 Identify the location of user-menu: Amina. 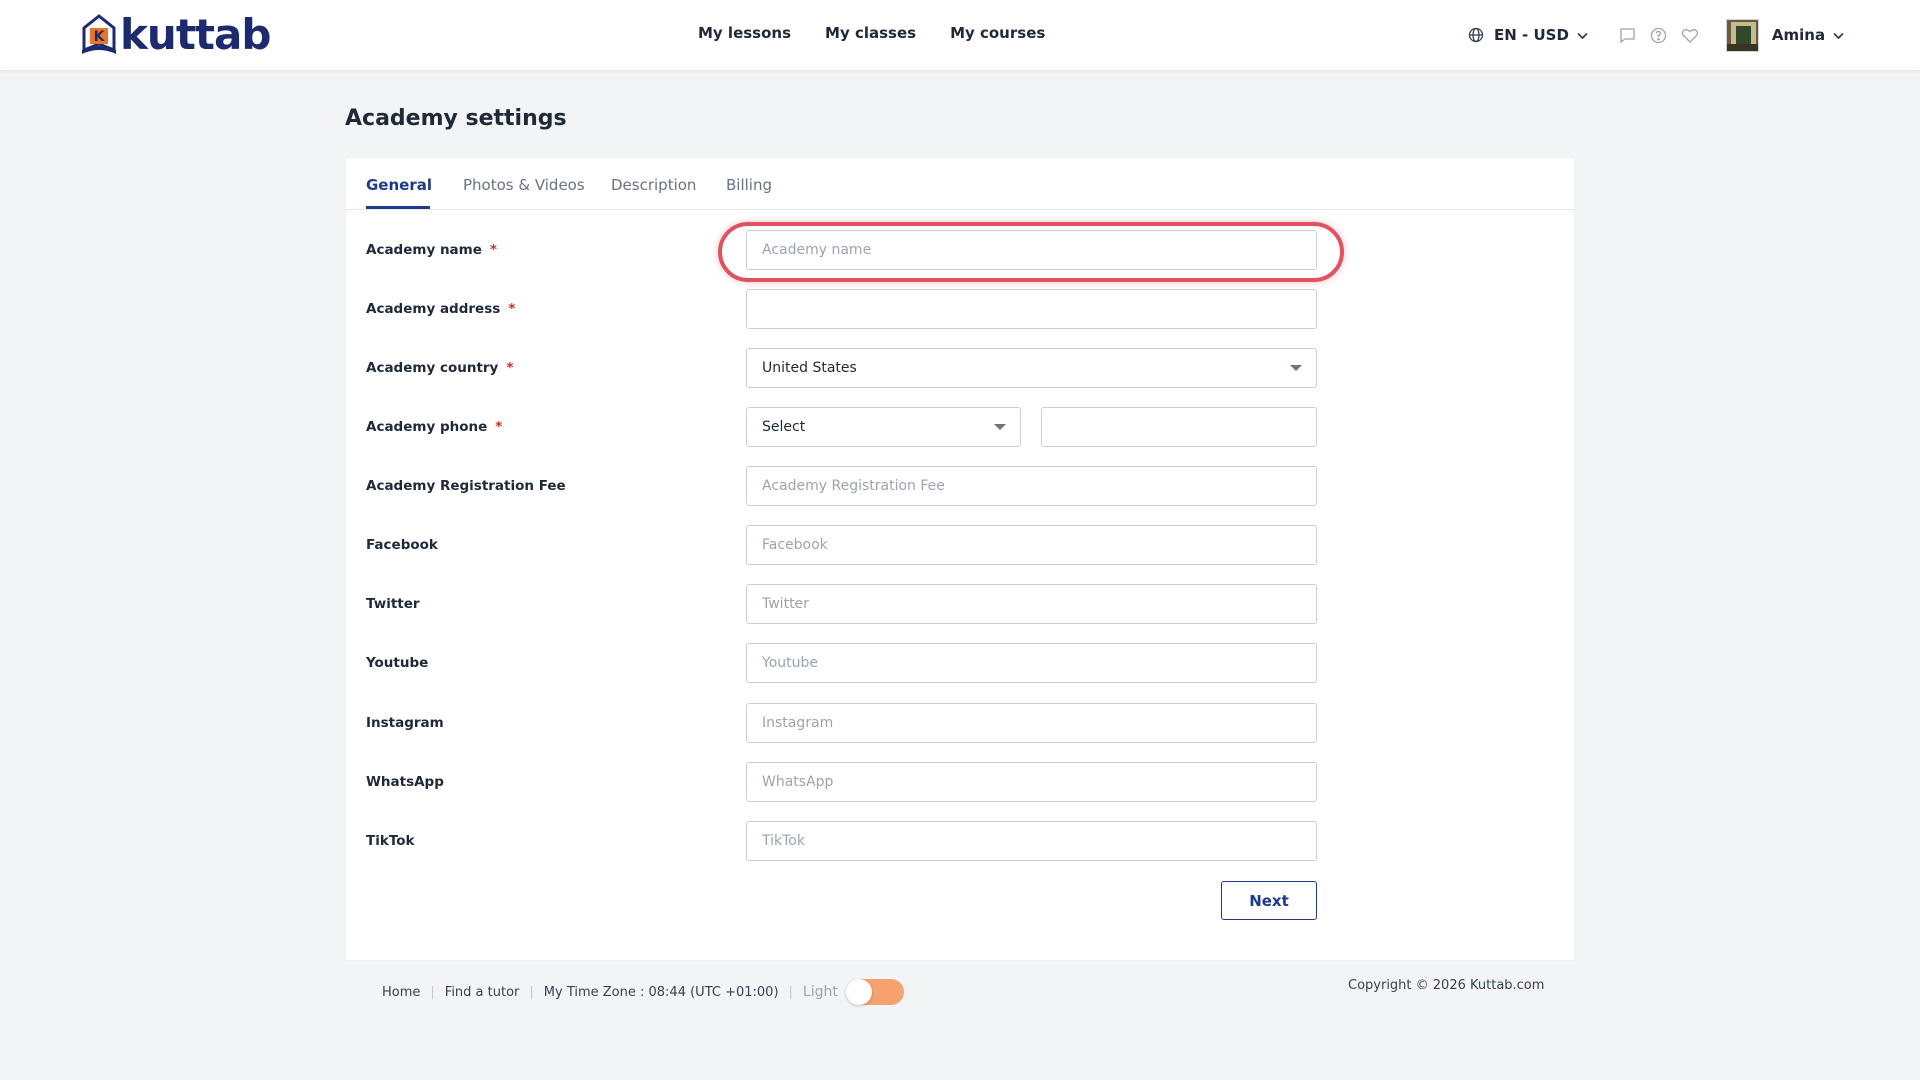
(1808, 35).